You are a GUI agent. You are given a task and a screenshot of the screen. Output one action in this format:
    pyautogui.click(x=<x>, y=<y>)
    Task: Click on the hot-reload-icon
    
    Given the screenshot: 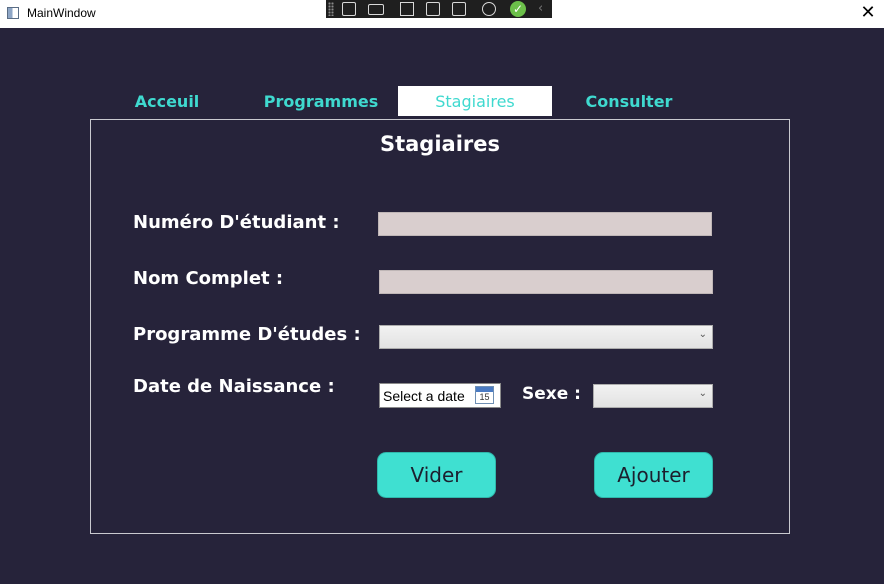 What is the action you would take?
    pyautogui.click(x=489, y=9)
    